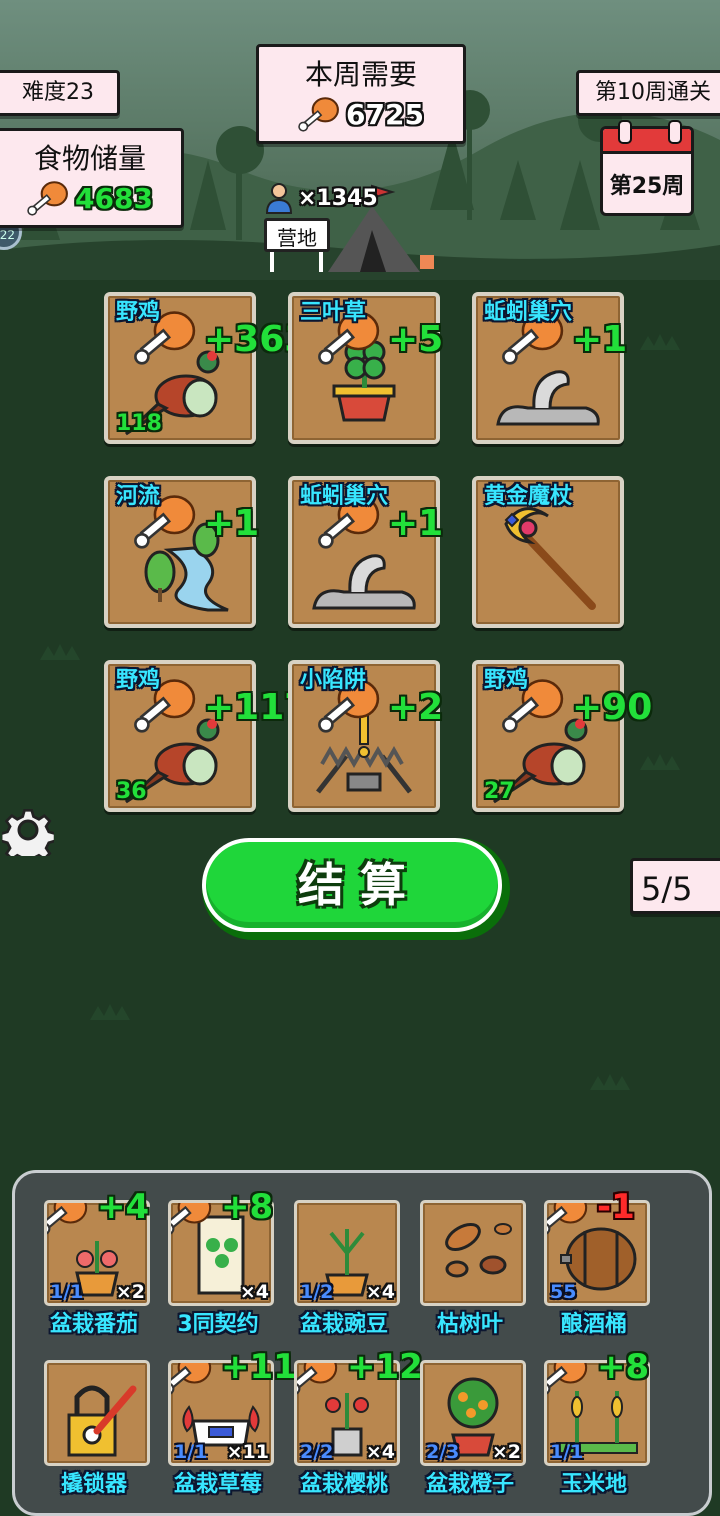 The width and height of the screenshot is (720, 1516). Describe the element at coordinates (259, 1367) in the screenshot. I see `item-bonus: +11` at that location.